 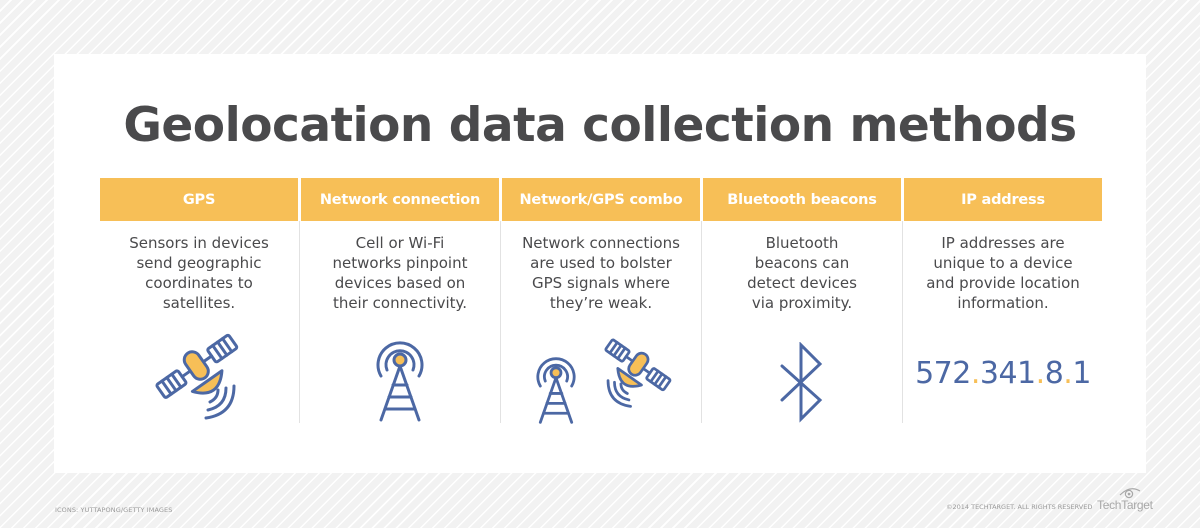 I want to click on copyright: ©2014 TECHTARGET. ALL RIGHTS RESERVED, so click(x=1019, y=507).